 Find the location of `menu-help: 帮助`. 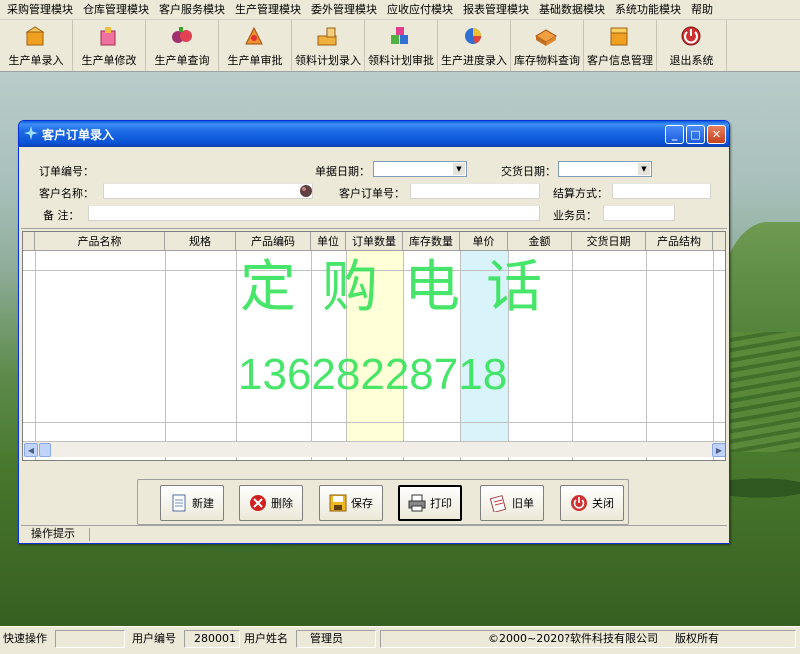

menu-help: 帮助 is located at coordinates (702, 10).